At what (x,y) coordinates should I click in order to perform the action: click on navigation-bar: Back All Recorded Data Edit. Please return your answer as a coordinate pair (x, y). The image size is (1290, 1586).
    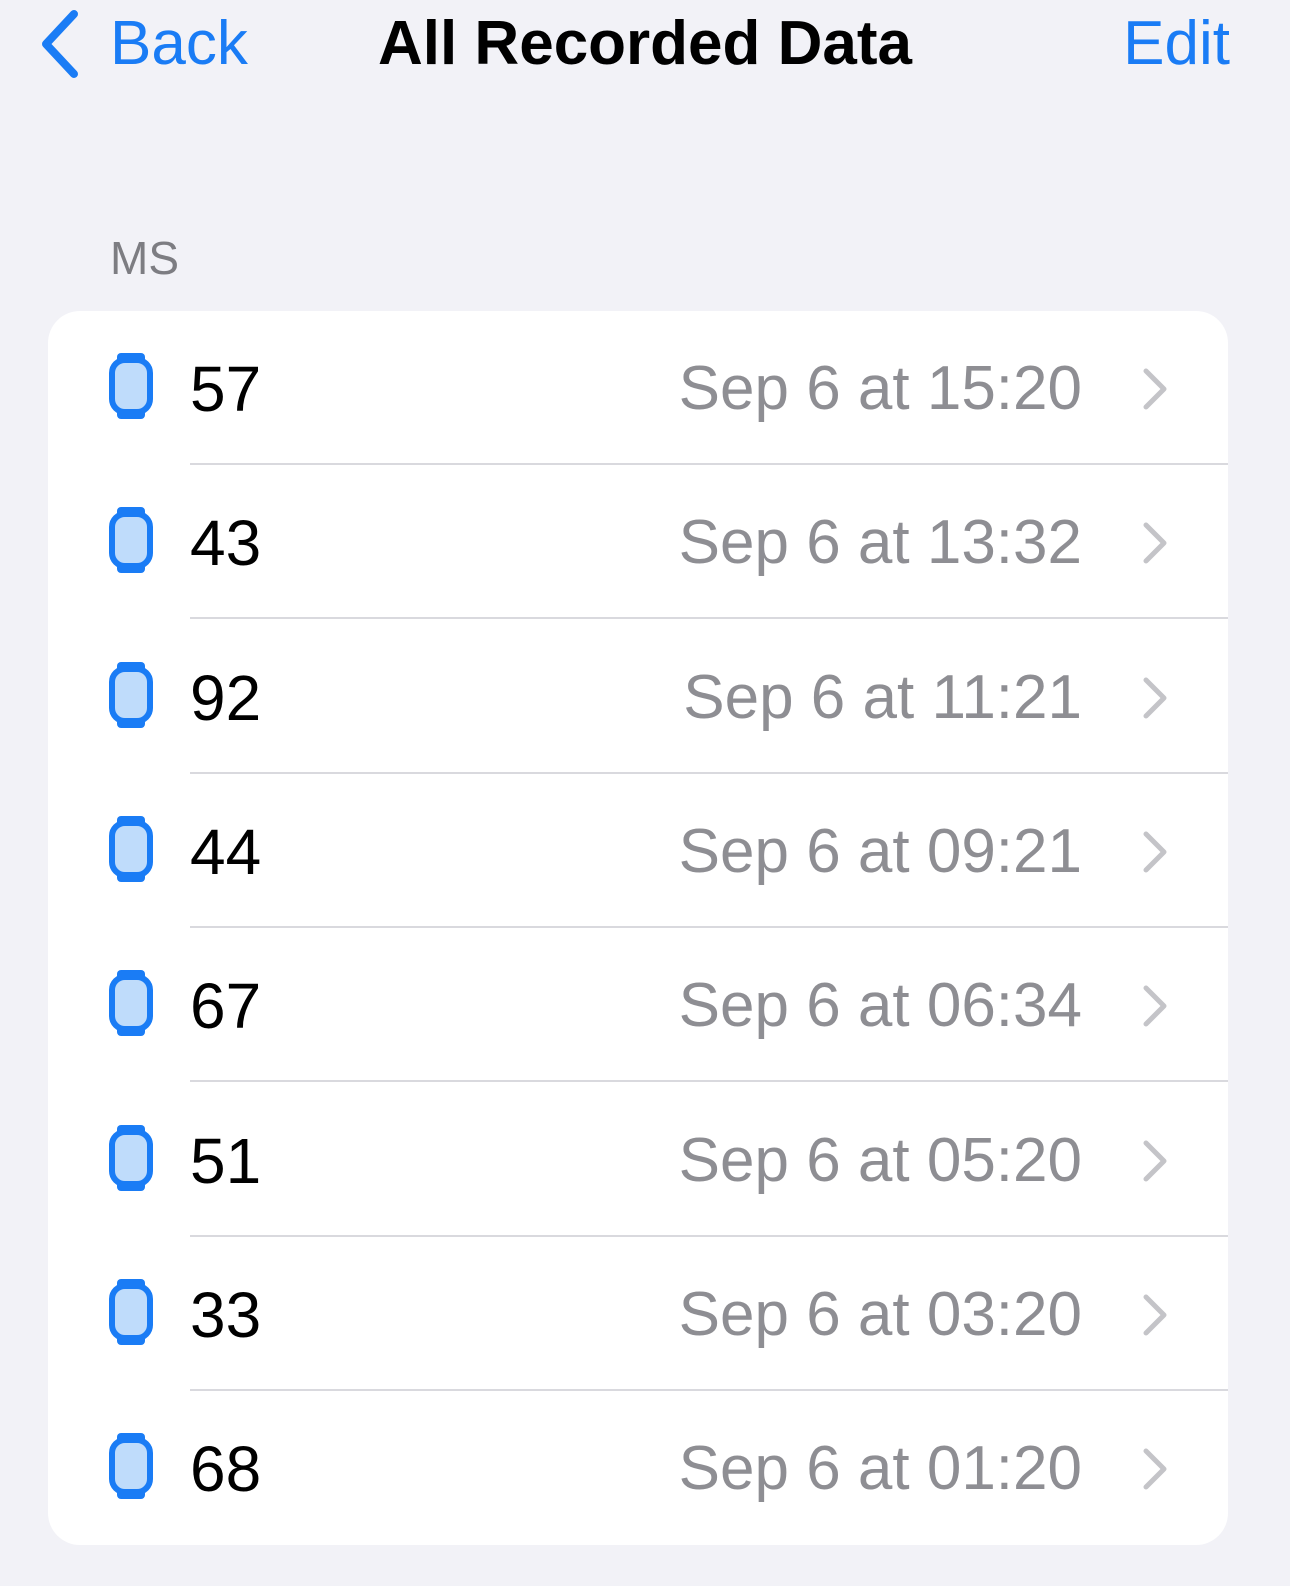
    Looking at the image, I should click on (645, 45).